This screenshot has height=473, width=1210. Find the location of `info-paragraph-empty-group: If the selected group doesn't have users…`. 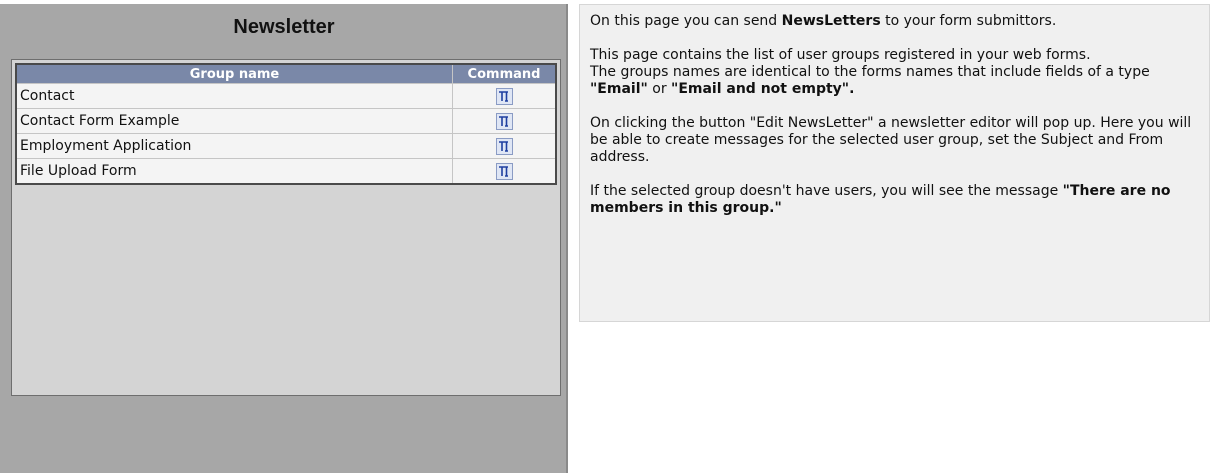

info-paragraph-empty-group: If the selected group doesn't have users… is located at coordinates (894, 200).